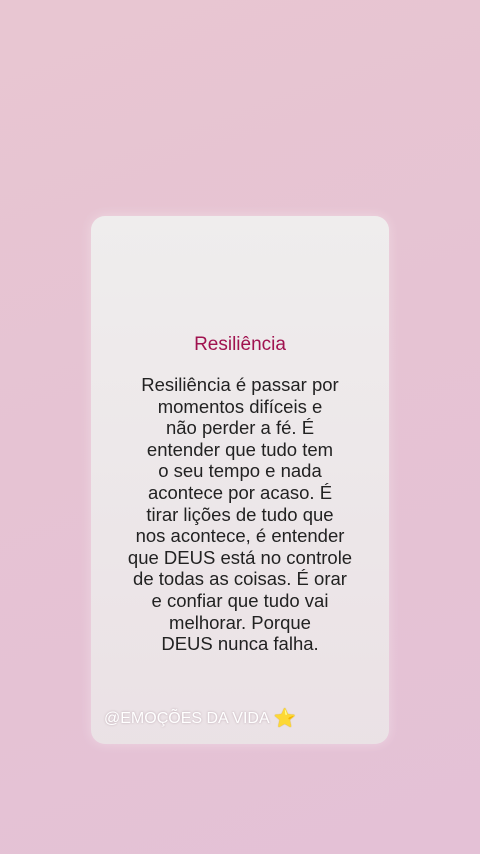 Image resolution: width=480 pixels, height=854 pixels. I want to click on author-handle: @EMOÇÕES DA VIDA, so click(187, 718).